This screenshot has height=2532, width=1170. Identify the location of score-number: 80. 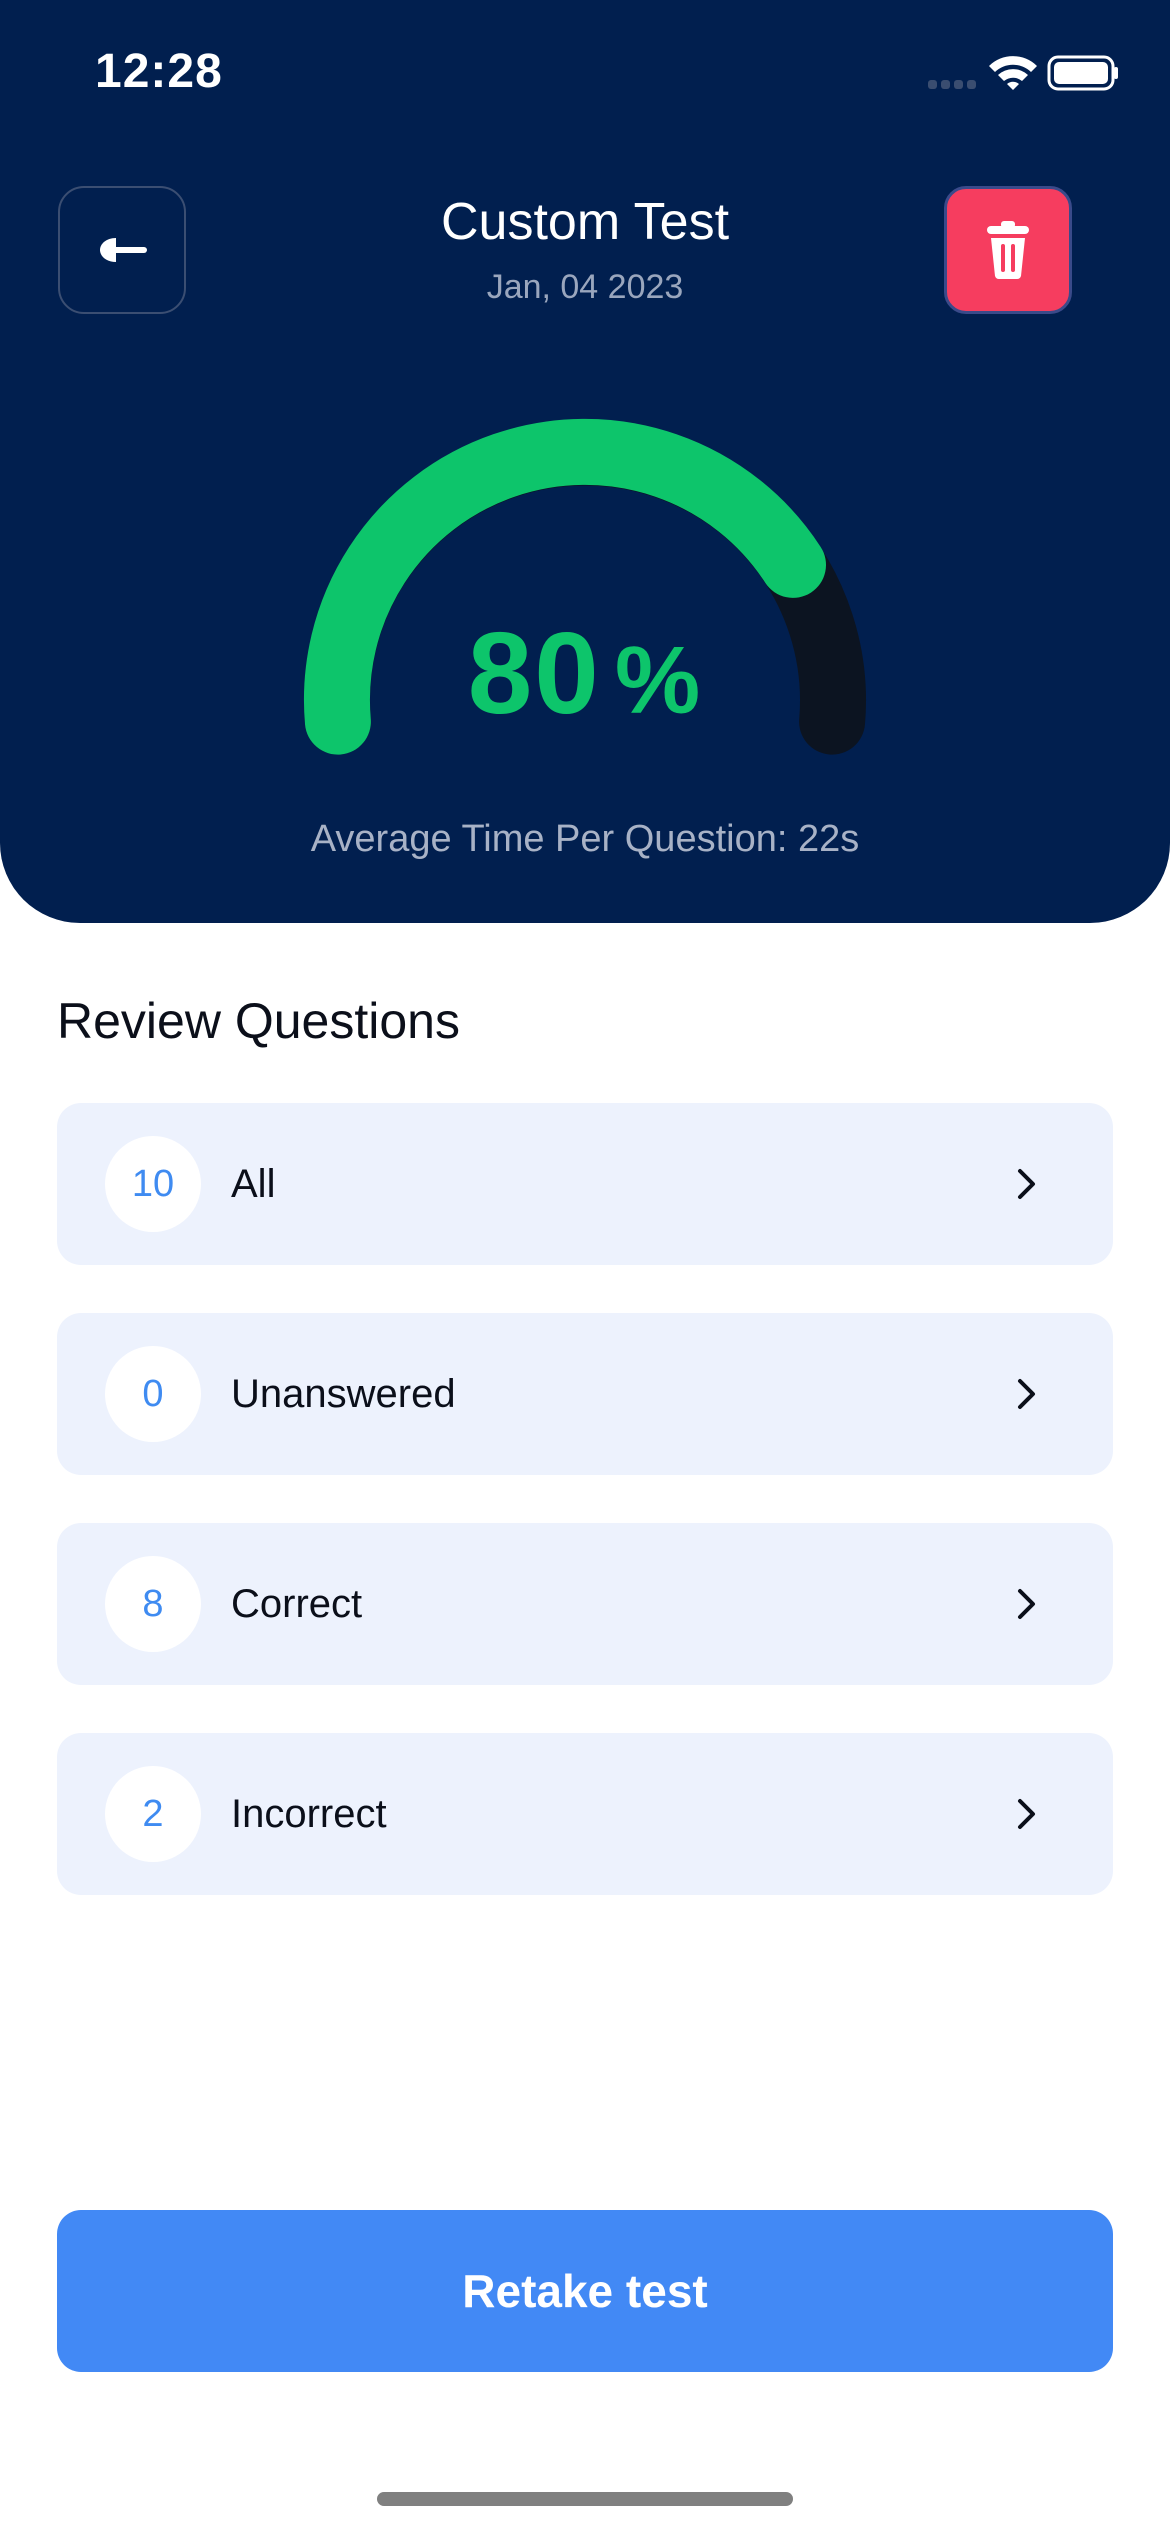
(534, 673).